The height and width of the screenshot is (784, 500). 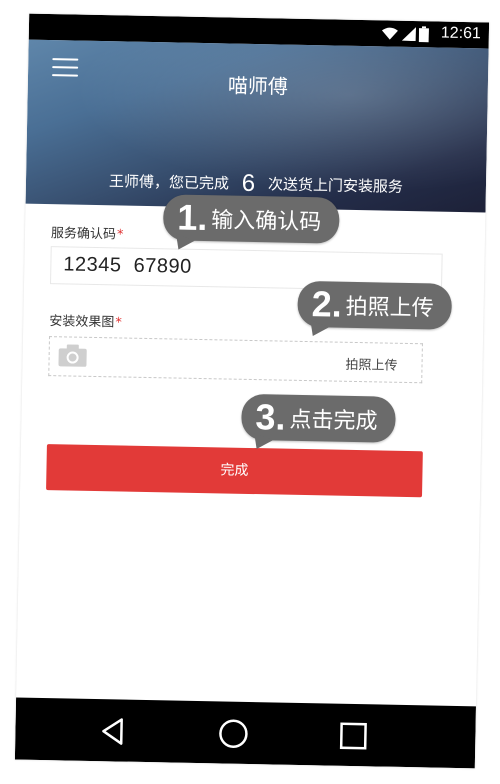 I want to click on status-icons, so click(x=405, y=34).